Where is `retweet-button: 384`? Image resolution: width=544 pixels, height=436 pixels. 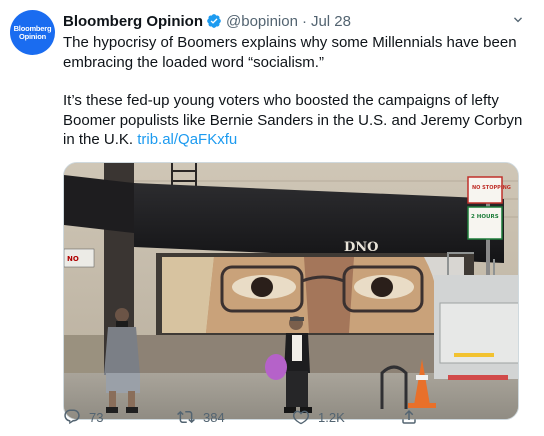 retweet-button: 384 is located at coordinates (234, 417).